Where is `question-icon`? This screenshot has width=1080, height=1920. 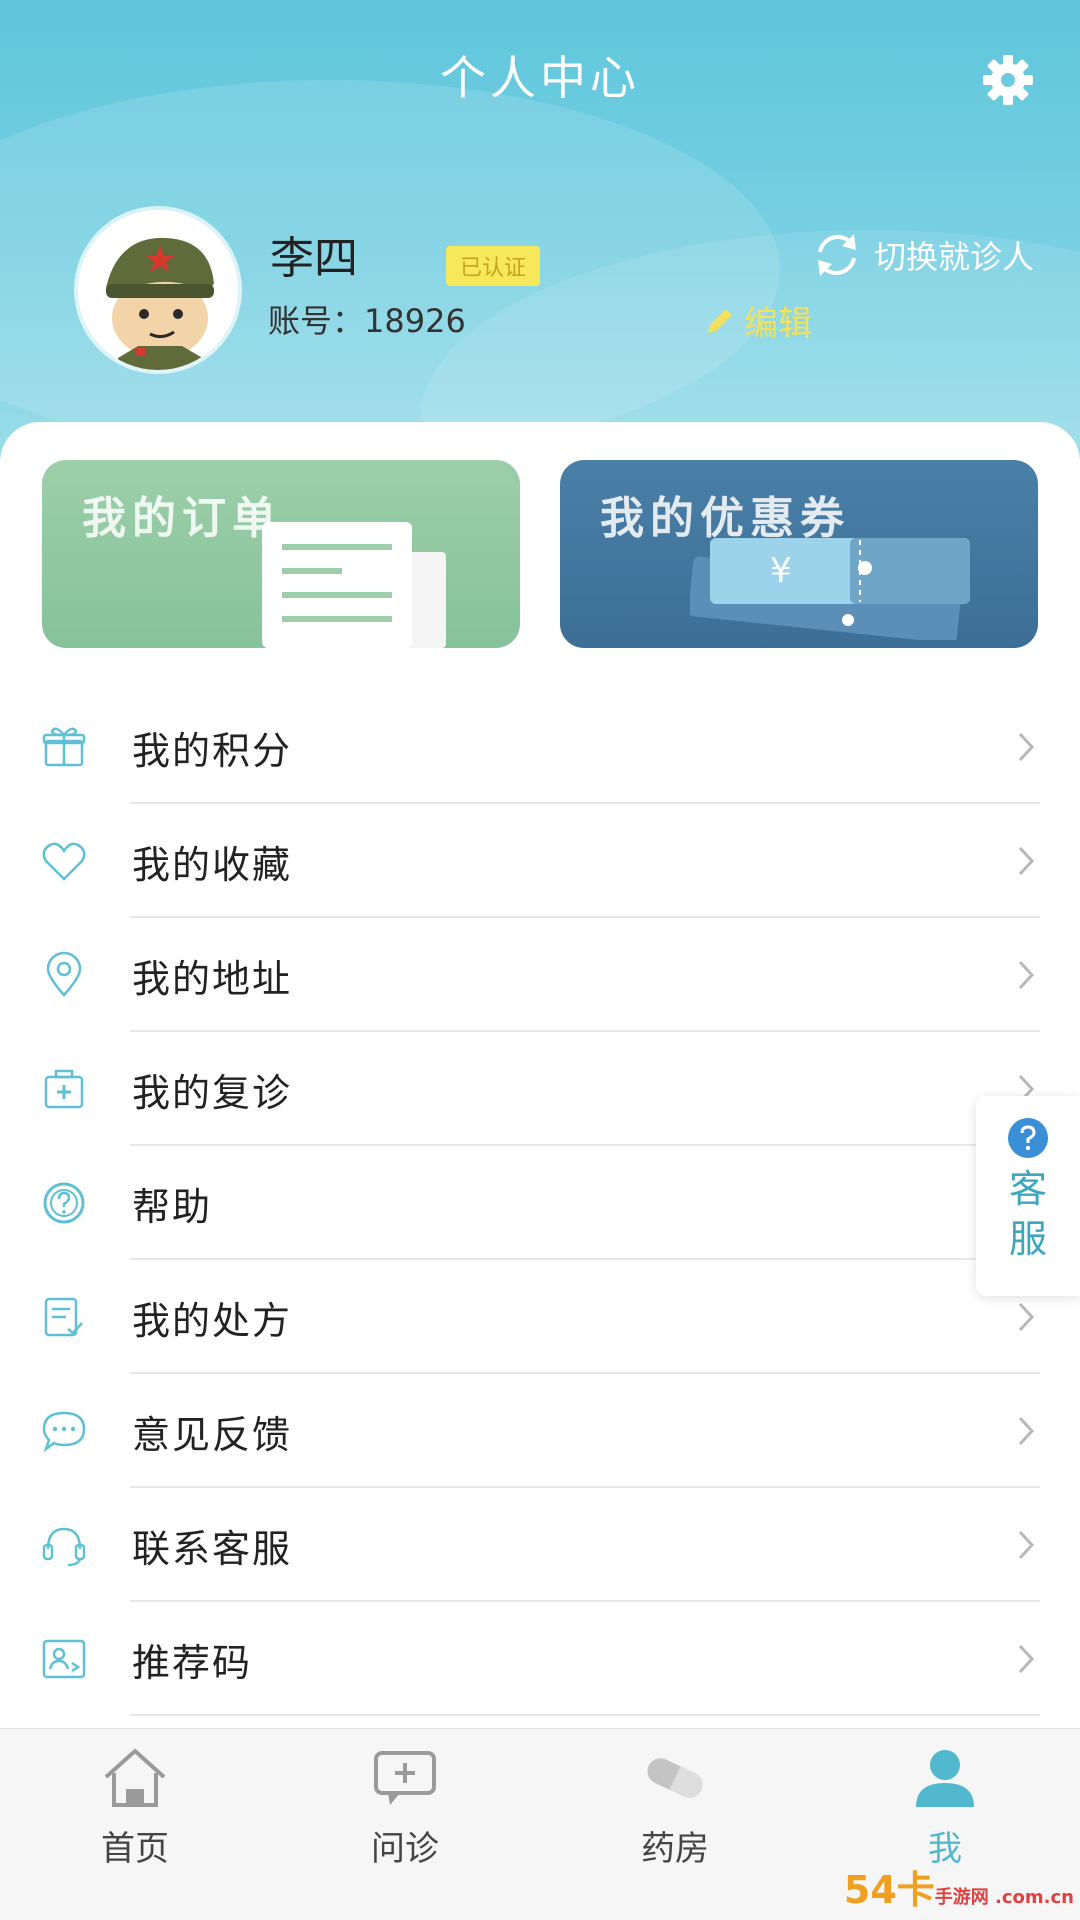 question-icon is located at coordinates (1028, 1138).